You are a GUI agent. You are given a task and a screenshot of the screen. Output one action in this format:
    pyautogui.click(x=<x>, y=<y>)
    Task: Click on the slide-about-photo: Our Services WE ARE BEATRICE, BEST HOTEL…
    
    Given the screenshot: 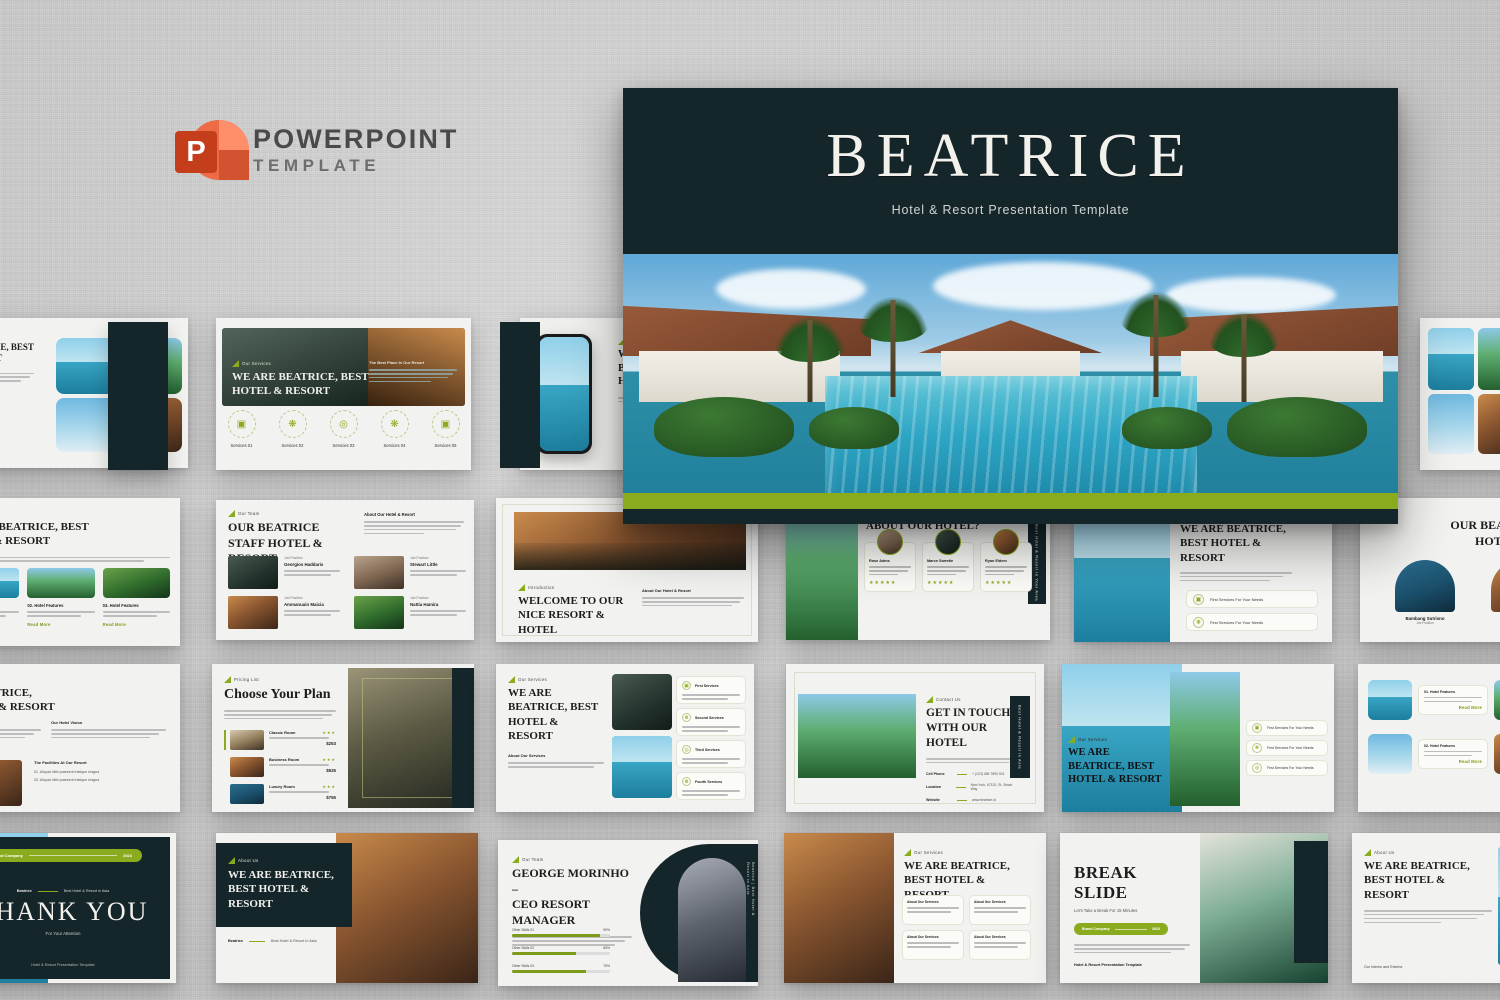 What is the action you would take?
    pyautogui.click(x=1198, y=738)
    